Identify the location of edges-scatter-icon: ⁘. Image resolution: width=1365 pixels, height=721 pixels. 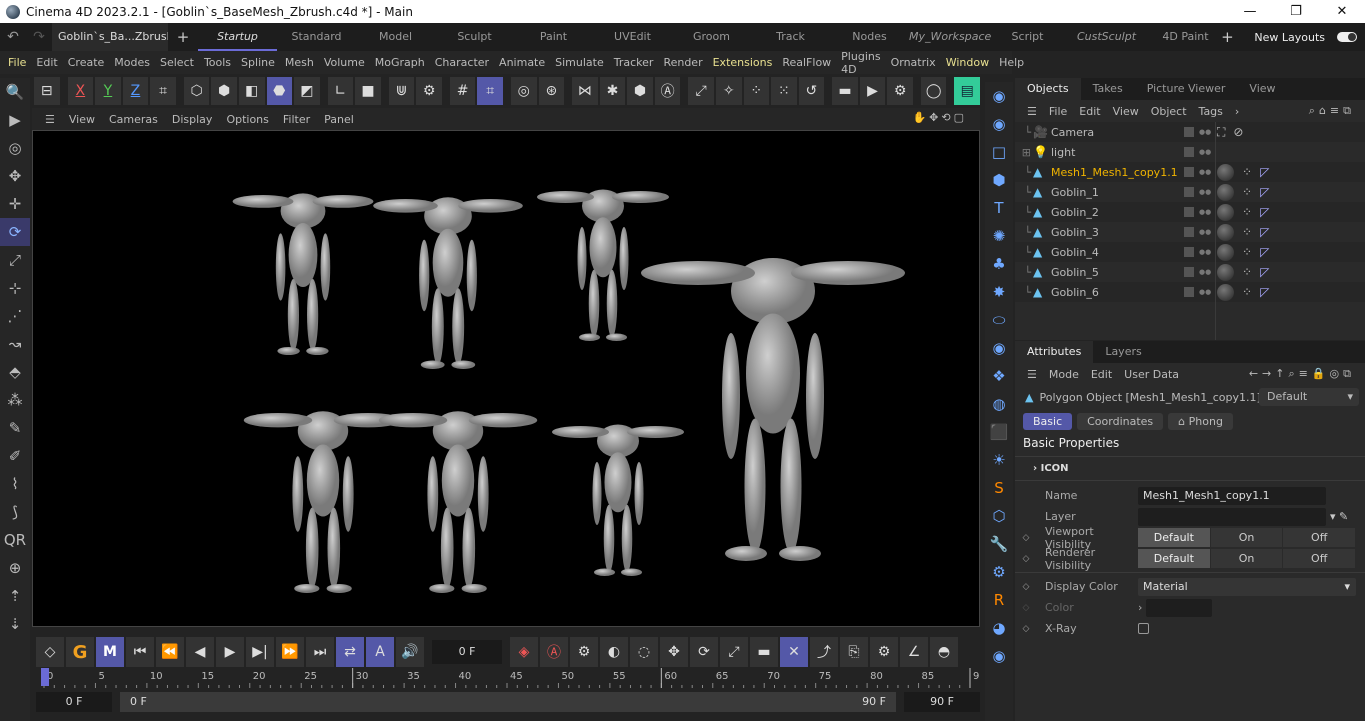
(756, 91).